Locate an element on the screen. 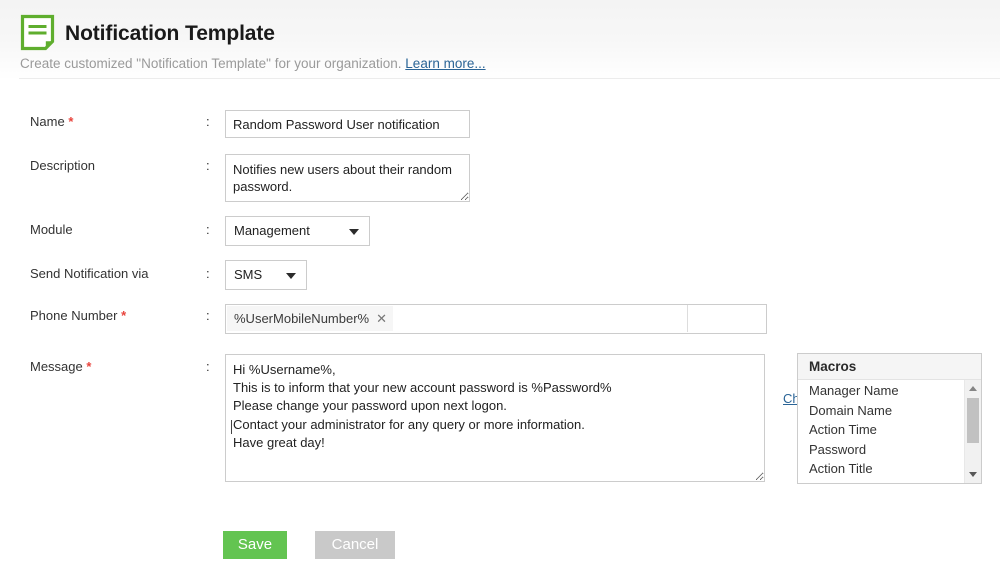 Image resolution: width=1000 pixels, height=568 pixels. list-item: Action Title is located at coordinates (878, 469).